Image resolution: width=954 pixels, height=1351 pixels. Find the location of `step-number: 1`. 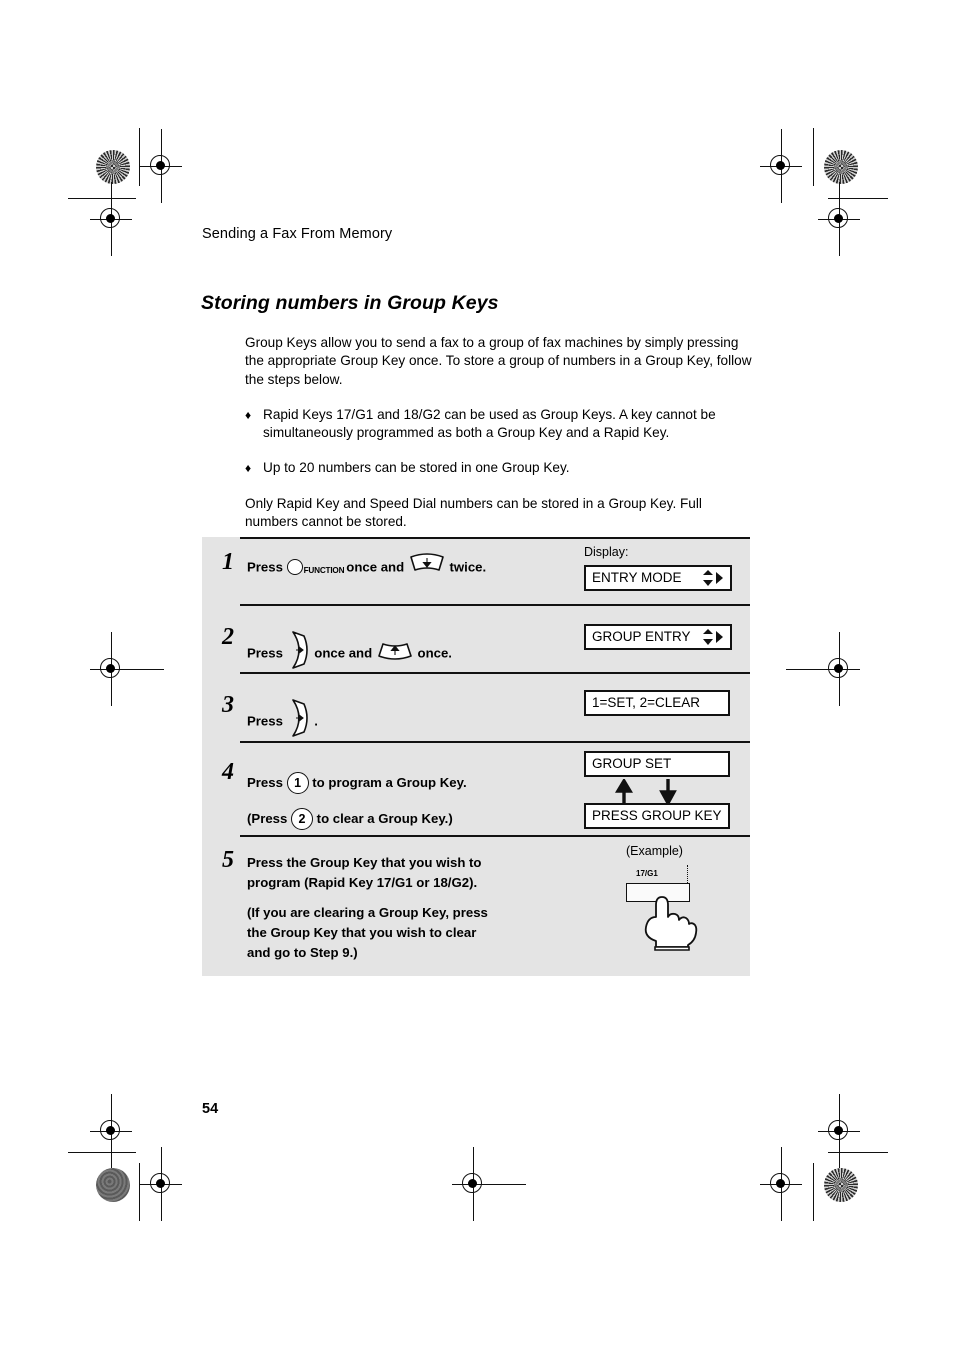

step-number: 1 is located at coordinates (228, 562).